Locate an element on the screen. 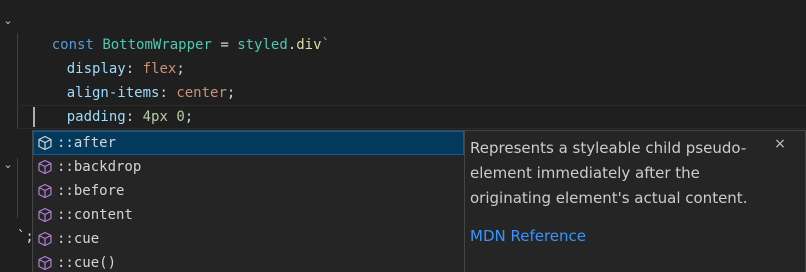  suggest-item-label: ::backdrop is located at coordinates (99, 167).